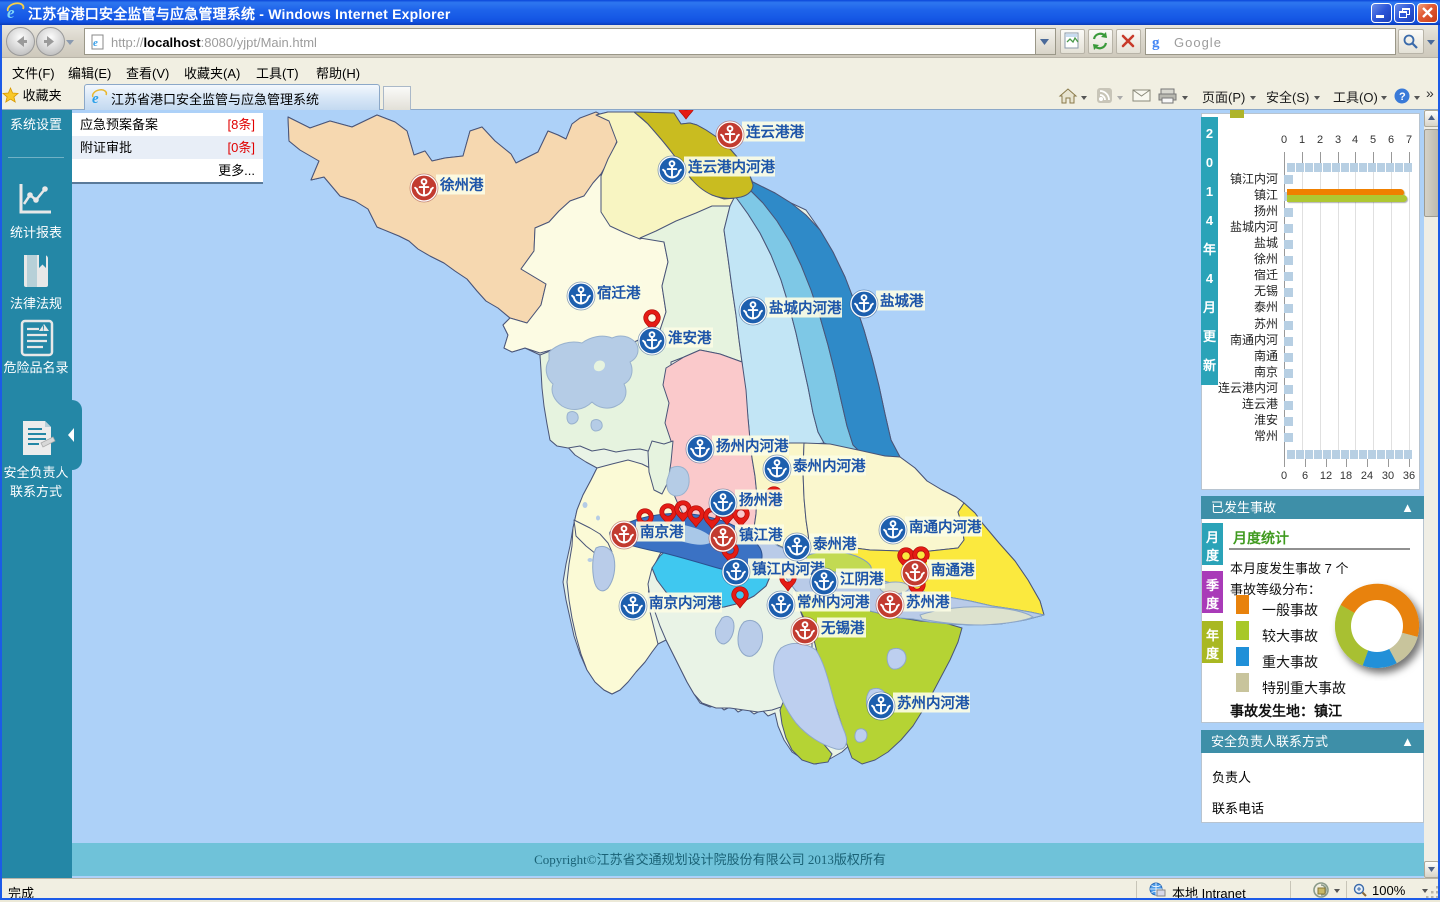  What do you see at coordinates (945, 527) in the screenshot?
I see `svg-text: 南通内河港` at bounding box center [945, 527].